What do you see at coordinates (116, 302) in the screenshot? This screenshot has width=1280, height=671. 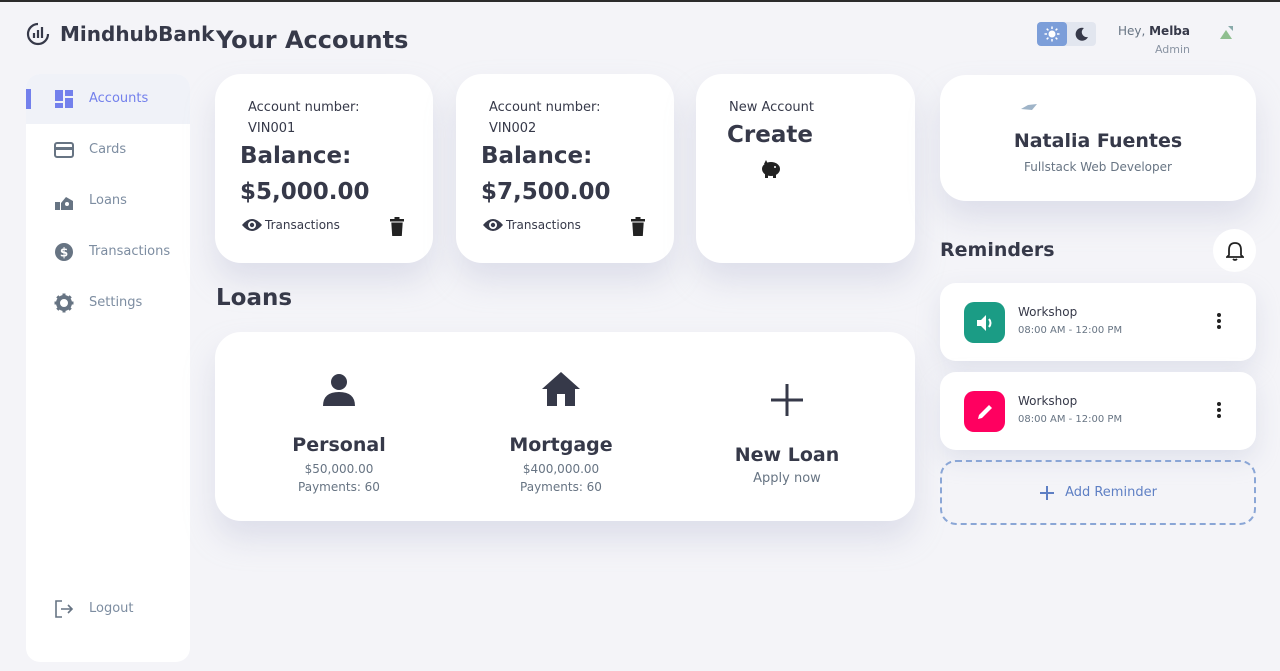 I see `sidebar-item-label: Settings` at bounding box center [116, 302].